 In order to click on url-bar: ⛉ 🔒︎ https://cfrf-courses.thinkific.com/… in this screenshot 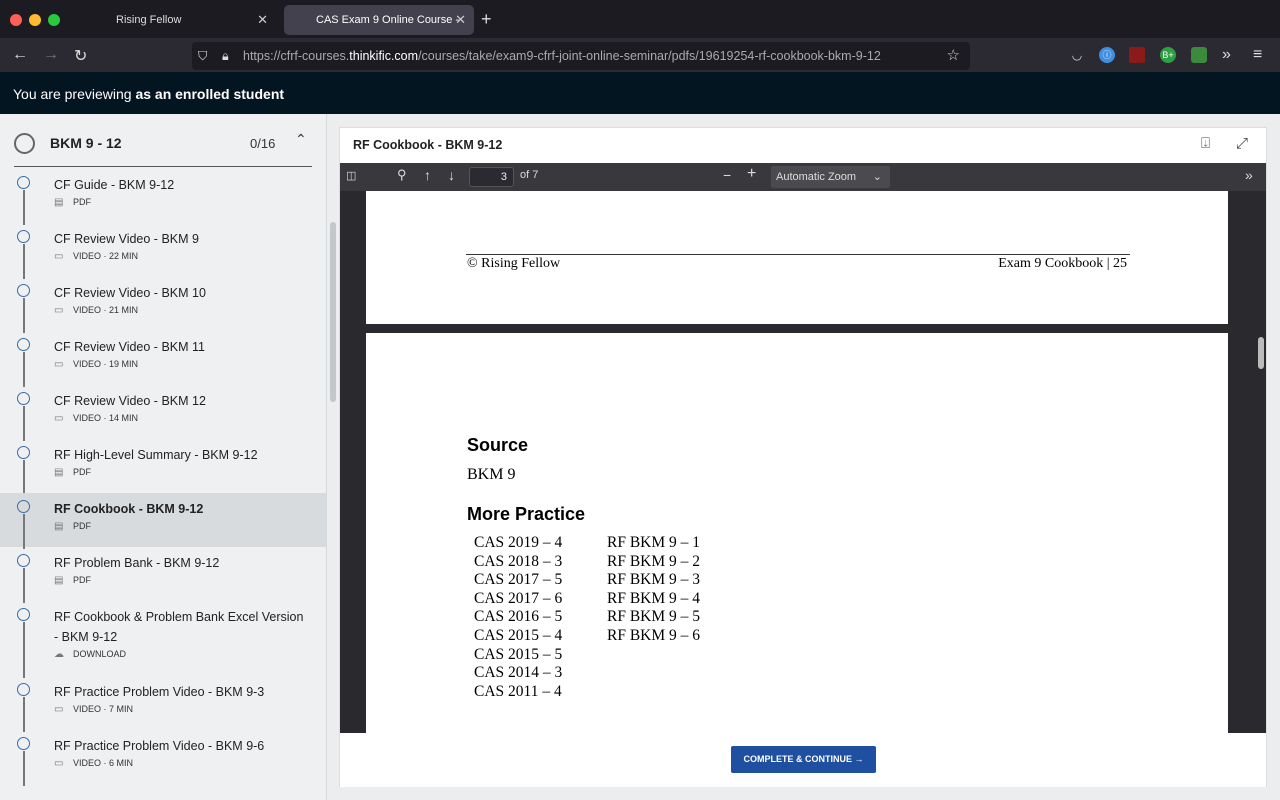, I will do `click(581, 56)`.